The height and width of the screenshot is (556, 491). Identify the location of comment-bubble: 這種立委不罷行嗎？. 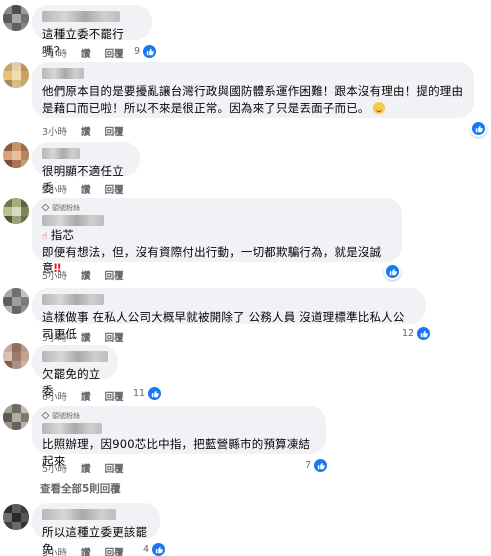
(92, 31).